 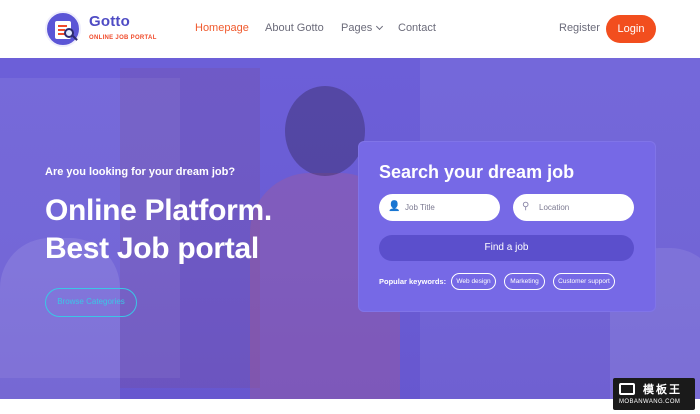 What do you see at coordinates (357, 28) in the screenshot?
I see `nav-item-pages-label: Pages` at bounding box center [357, 28].